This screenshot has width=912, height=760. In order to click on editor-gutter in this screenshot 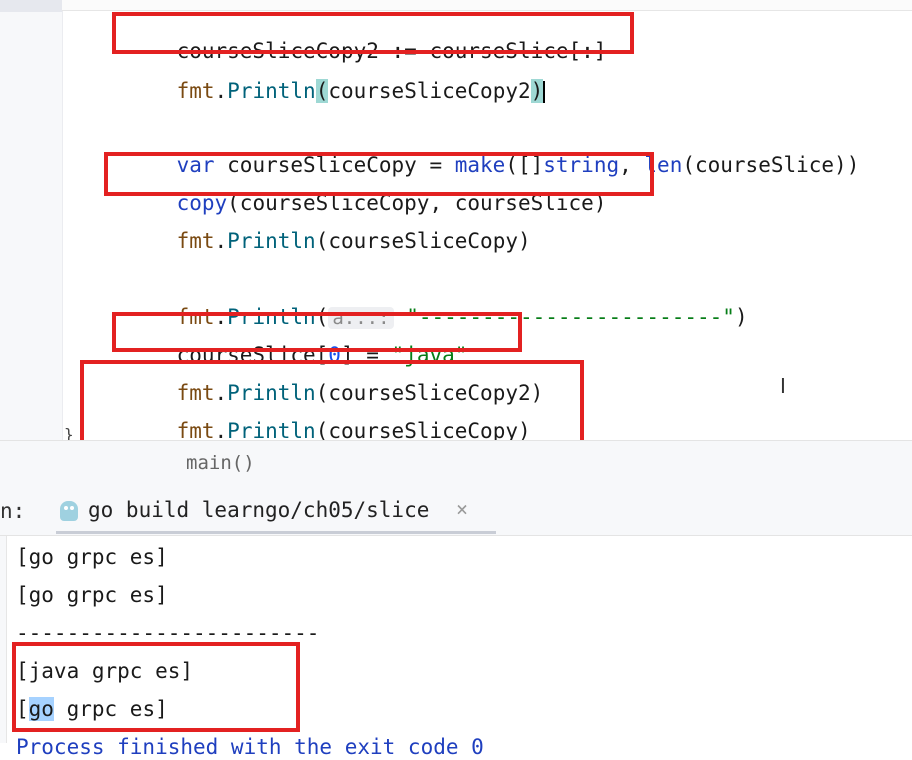, I will do `click(31, 220)`.